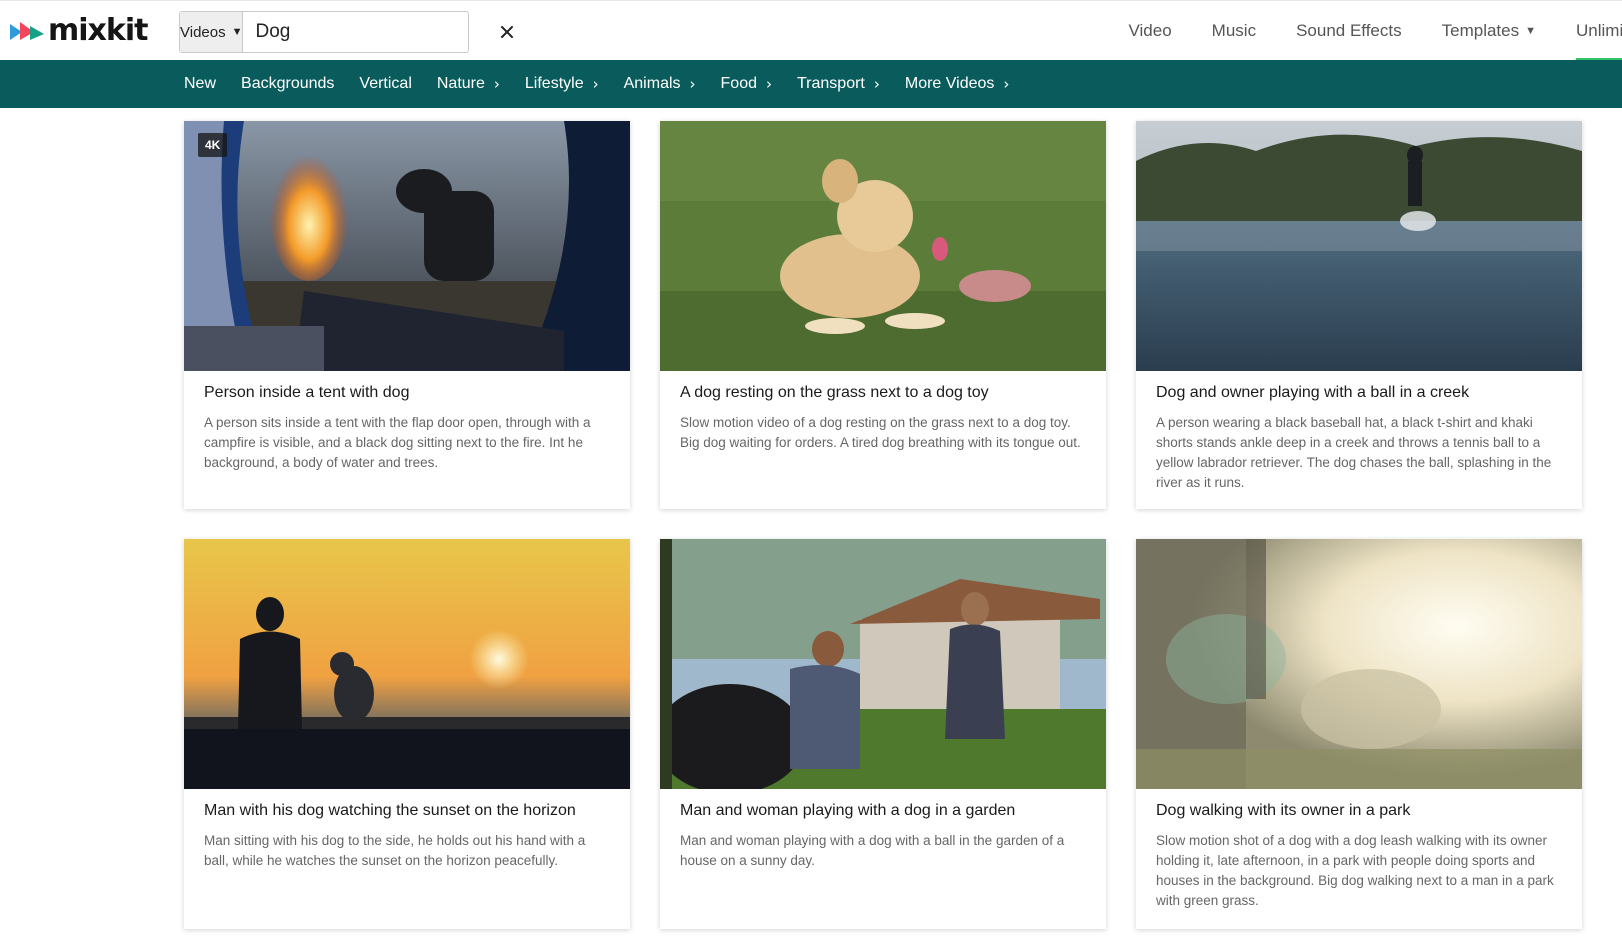  I want to click on category-label: Nature, so click(460, 83).